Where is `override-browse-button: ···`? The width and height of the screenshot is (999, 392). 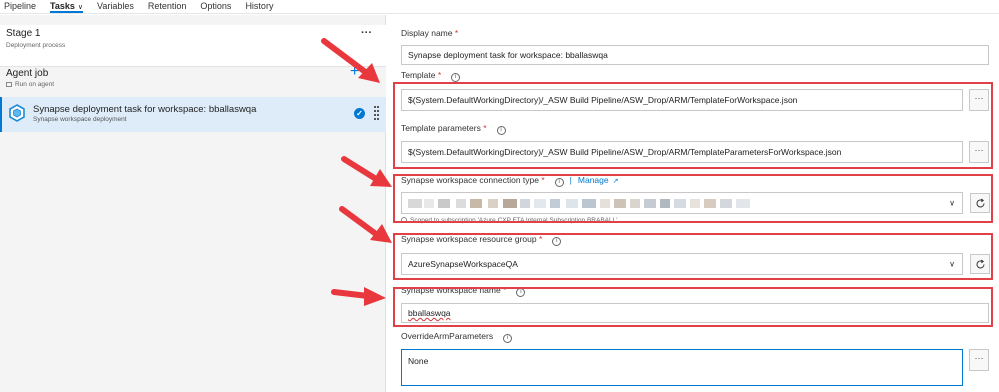
override-browse-button: ··· is located at coordinates (979, 360).